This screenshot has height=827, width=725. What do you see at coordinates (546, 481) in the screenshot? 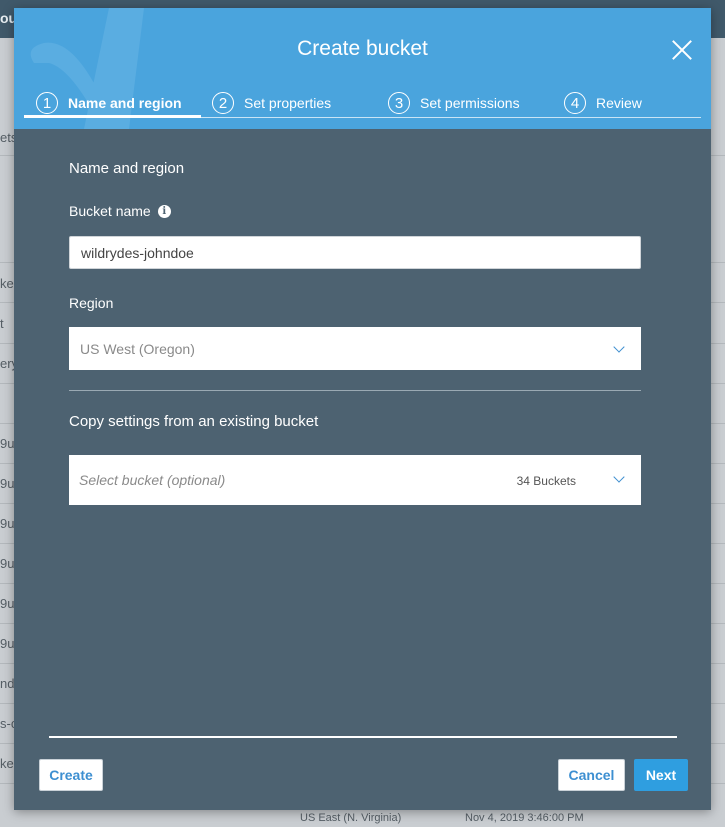
I see `bucket-count: 34 Buckets` at bounding box center [546, 481].